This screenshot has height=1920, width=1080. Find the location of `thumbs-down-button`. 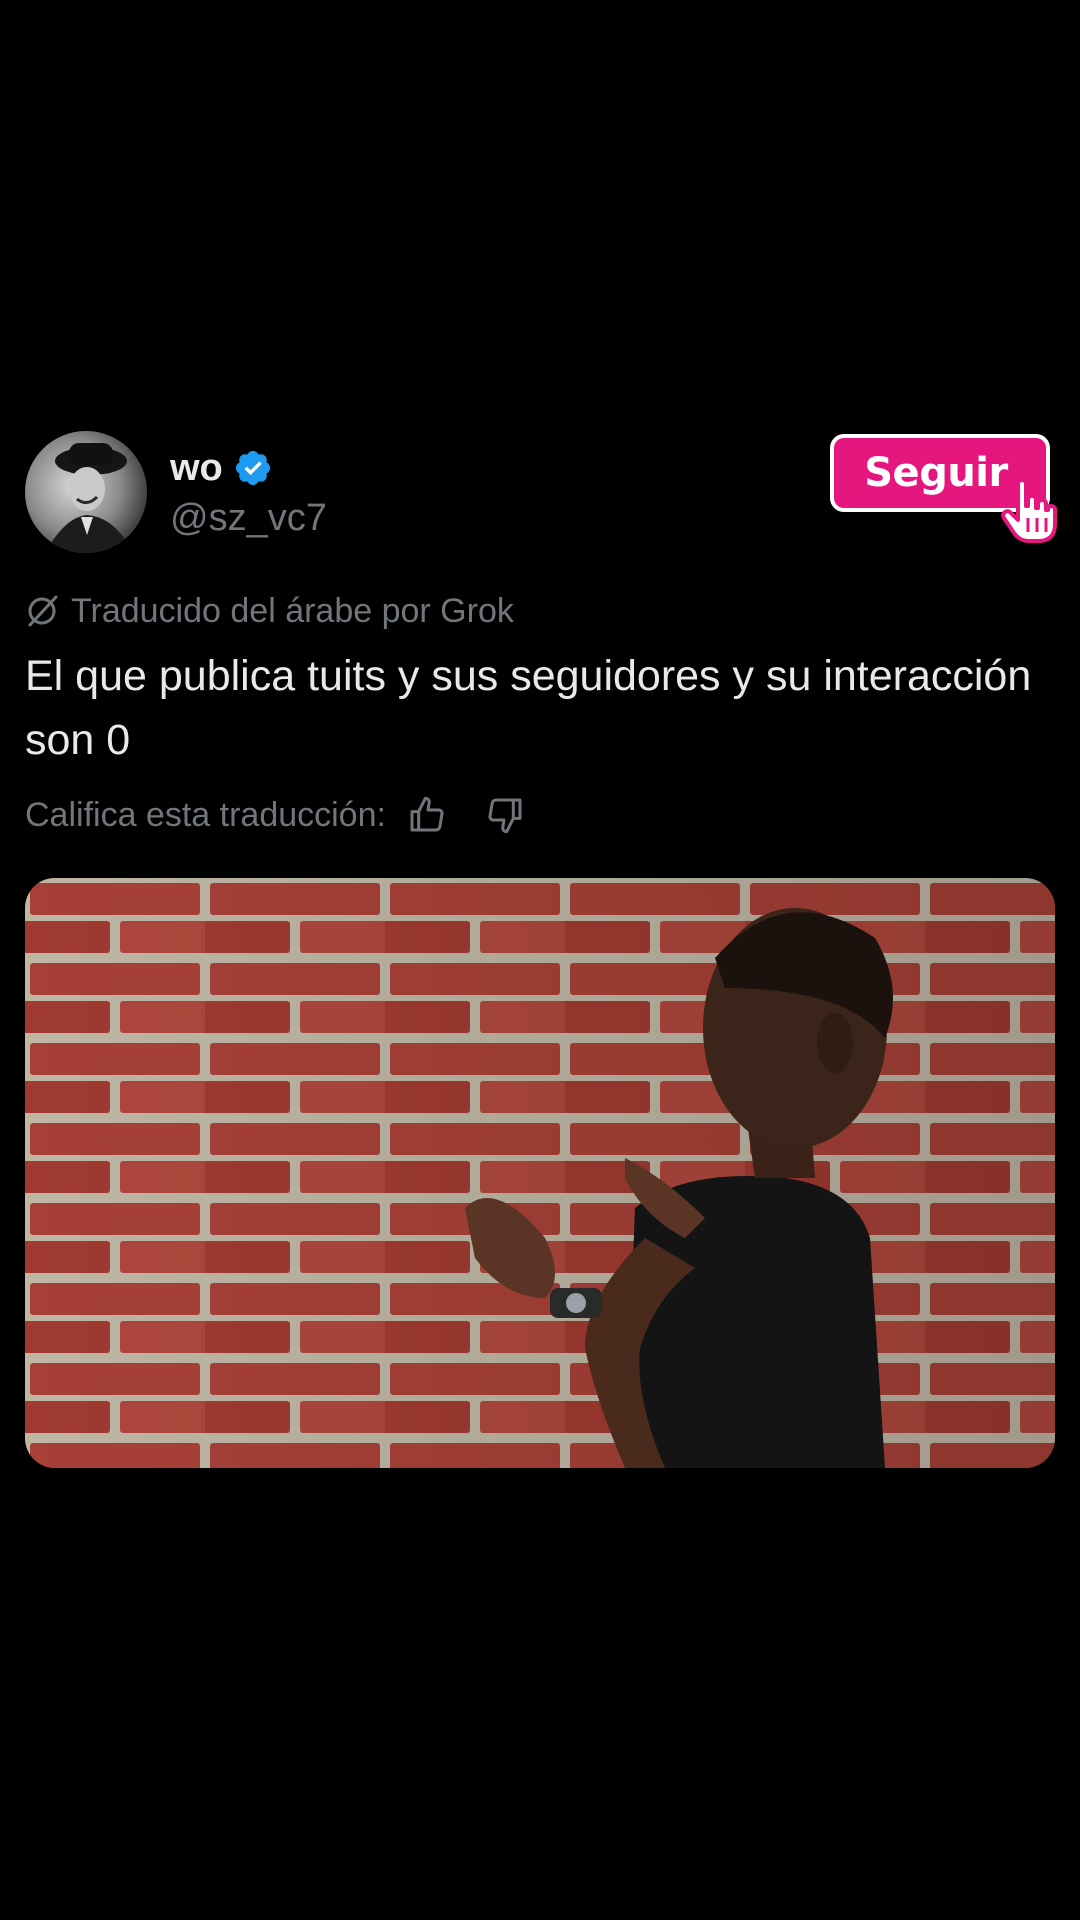

thumbs-down-button is located at coordinates (505, 815).